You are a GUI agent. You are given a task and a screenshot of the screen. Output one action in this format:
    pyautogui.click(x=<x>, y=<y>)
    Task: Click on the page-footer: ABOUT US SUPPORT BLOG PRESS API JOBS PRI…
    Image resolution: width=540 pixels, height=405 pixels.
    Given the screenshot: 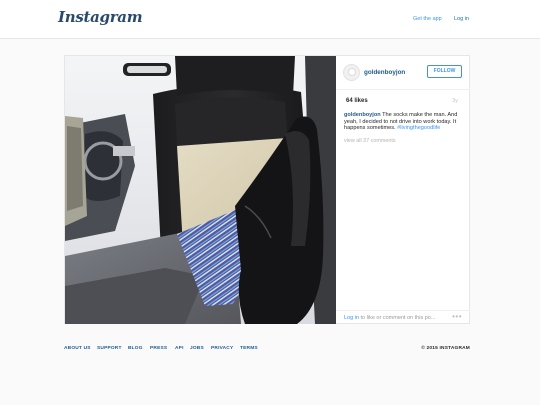 What is the action you would take?
    pyautogui.click(x=267, y=351)
    